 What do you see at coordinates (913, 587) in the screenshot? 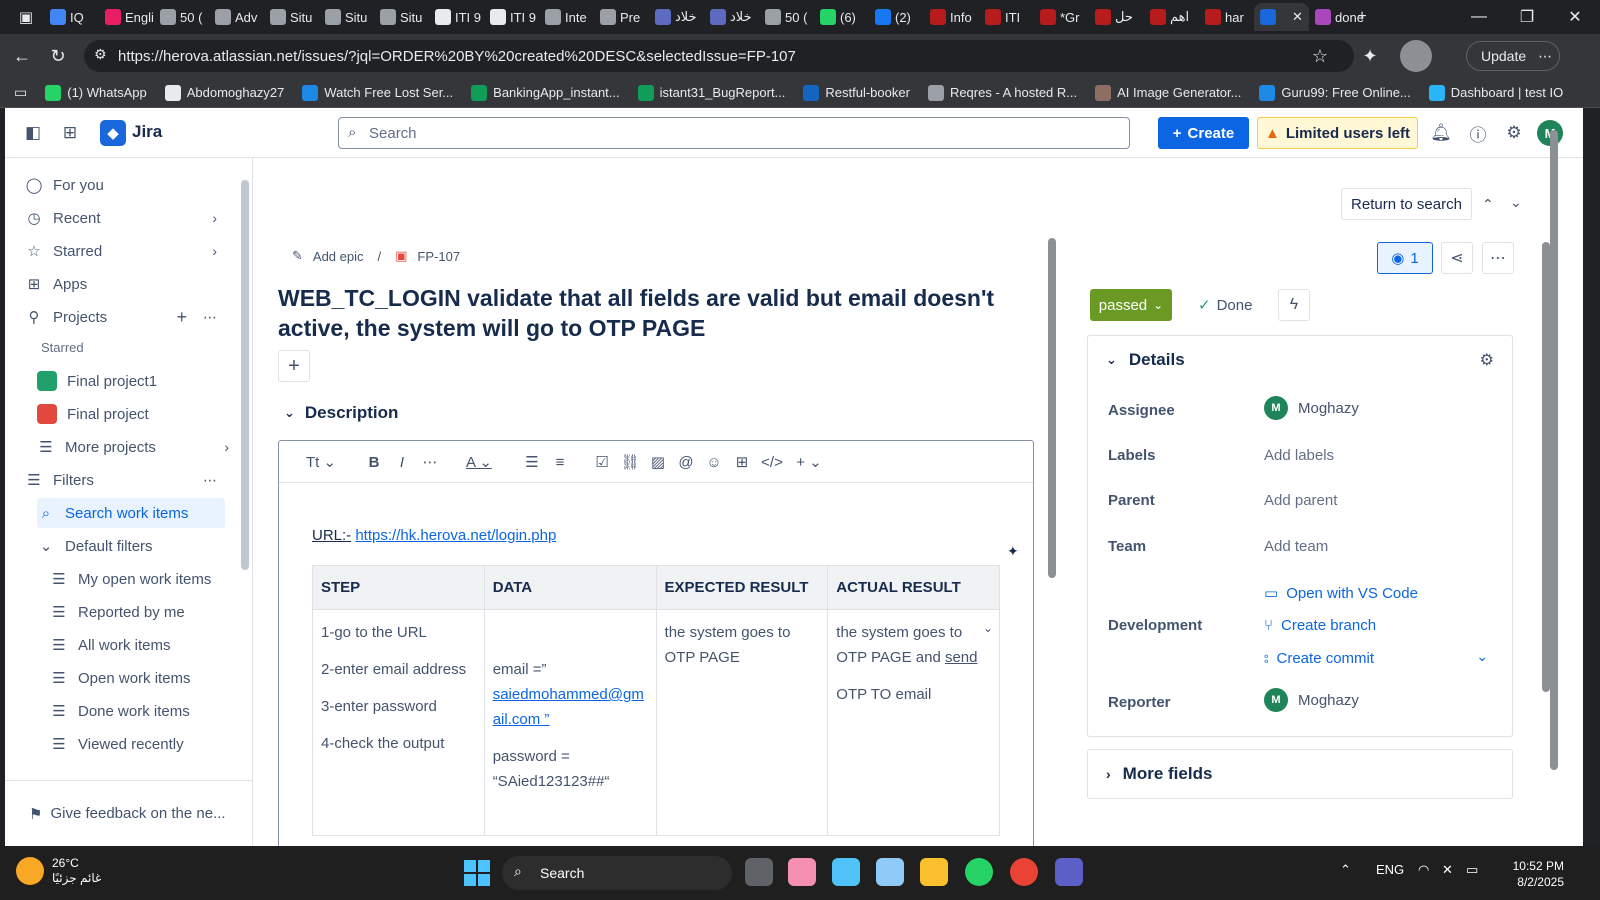
I see `table-header-cell: ACTUAL RESULT` at bounding box center [913, 587].